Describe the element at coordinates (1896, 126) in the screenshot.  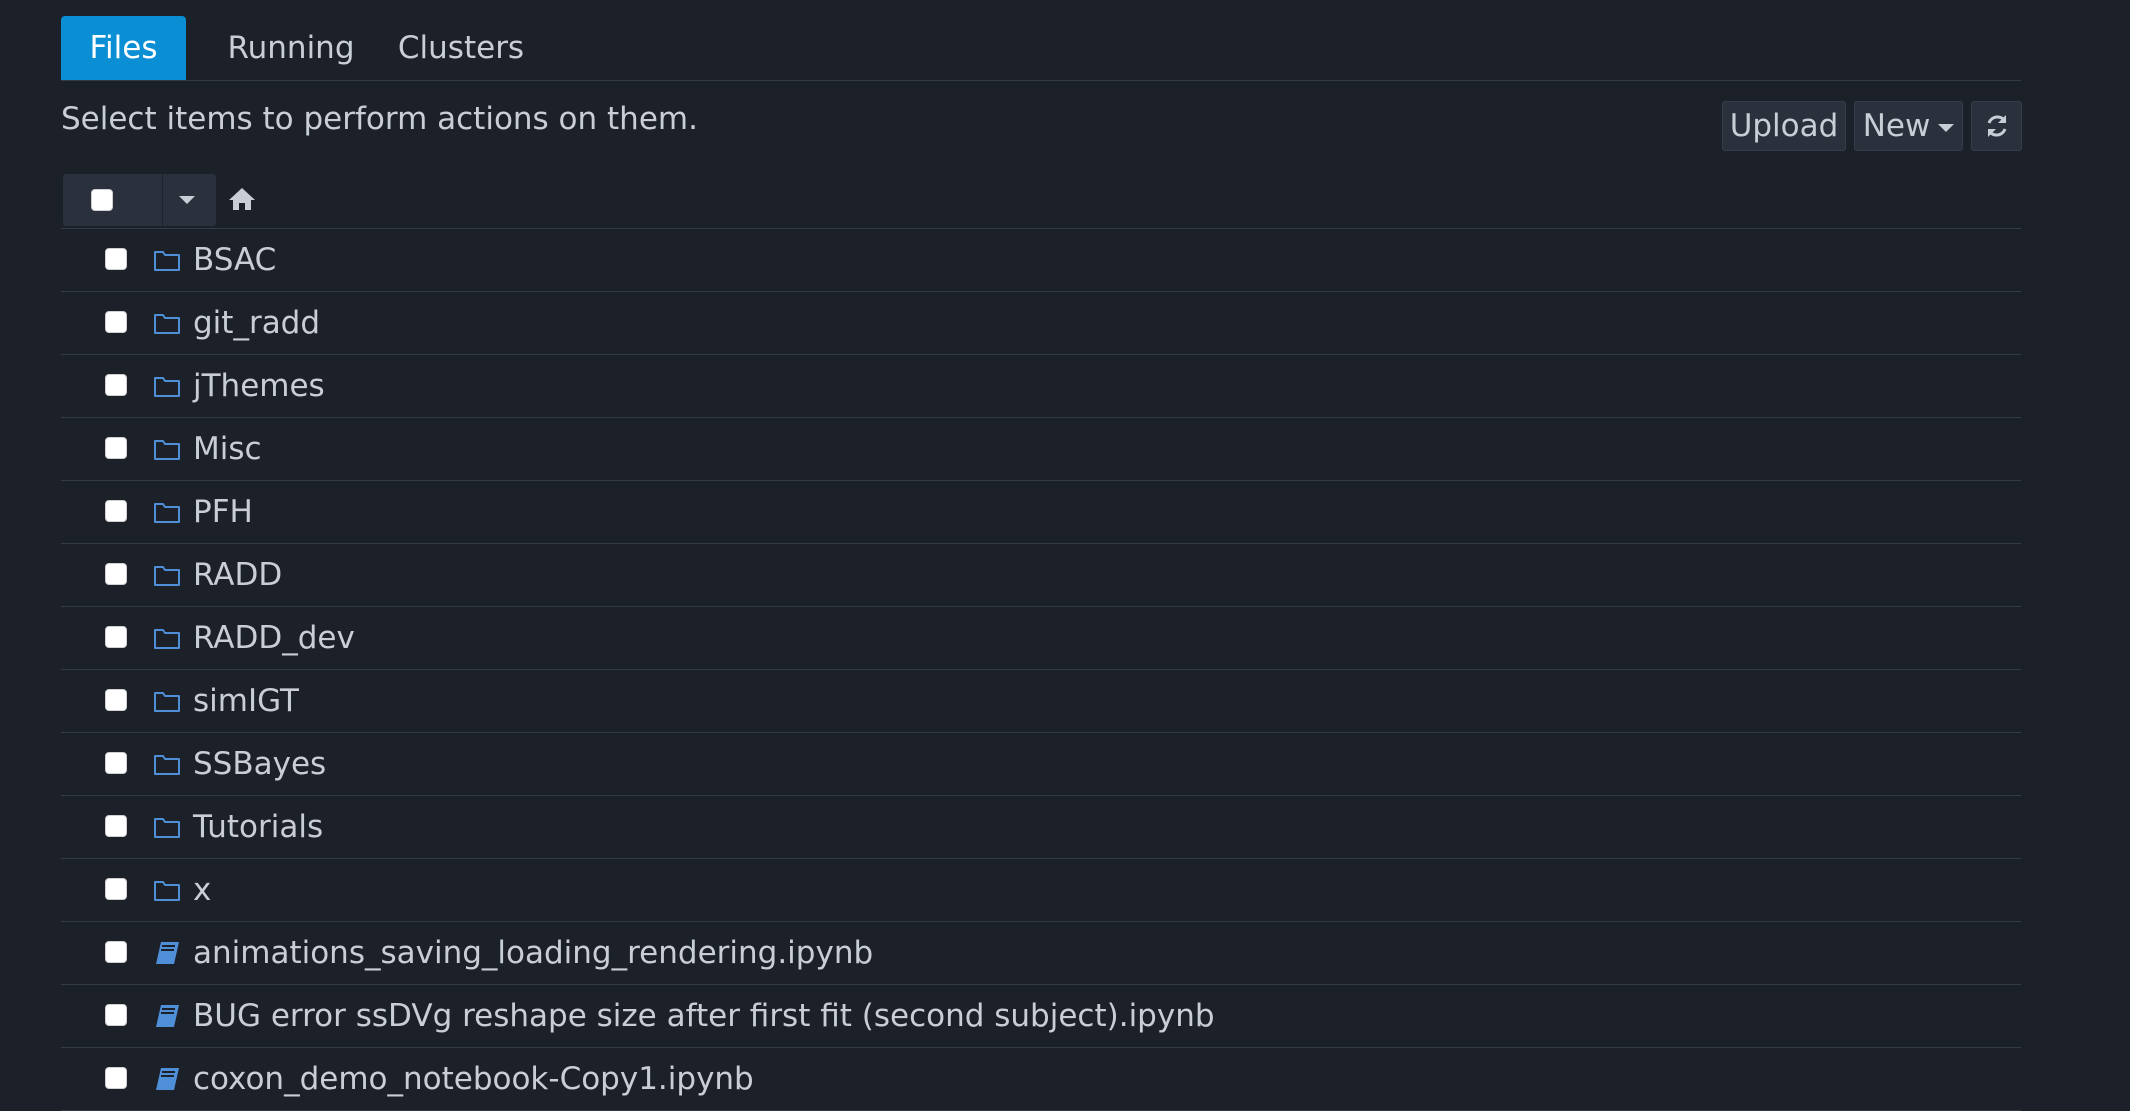
I see `new-button-label: New` at that location.